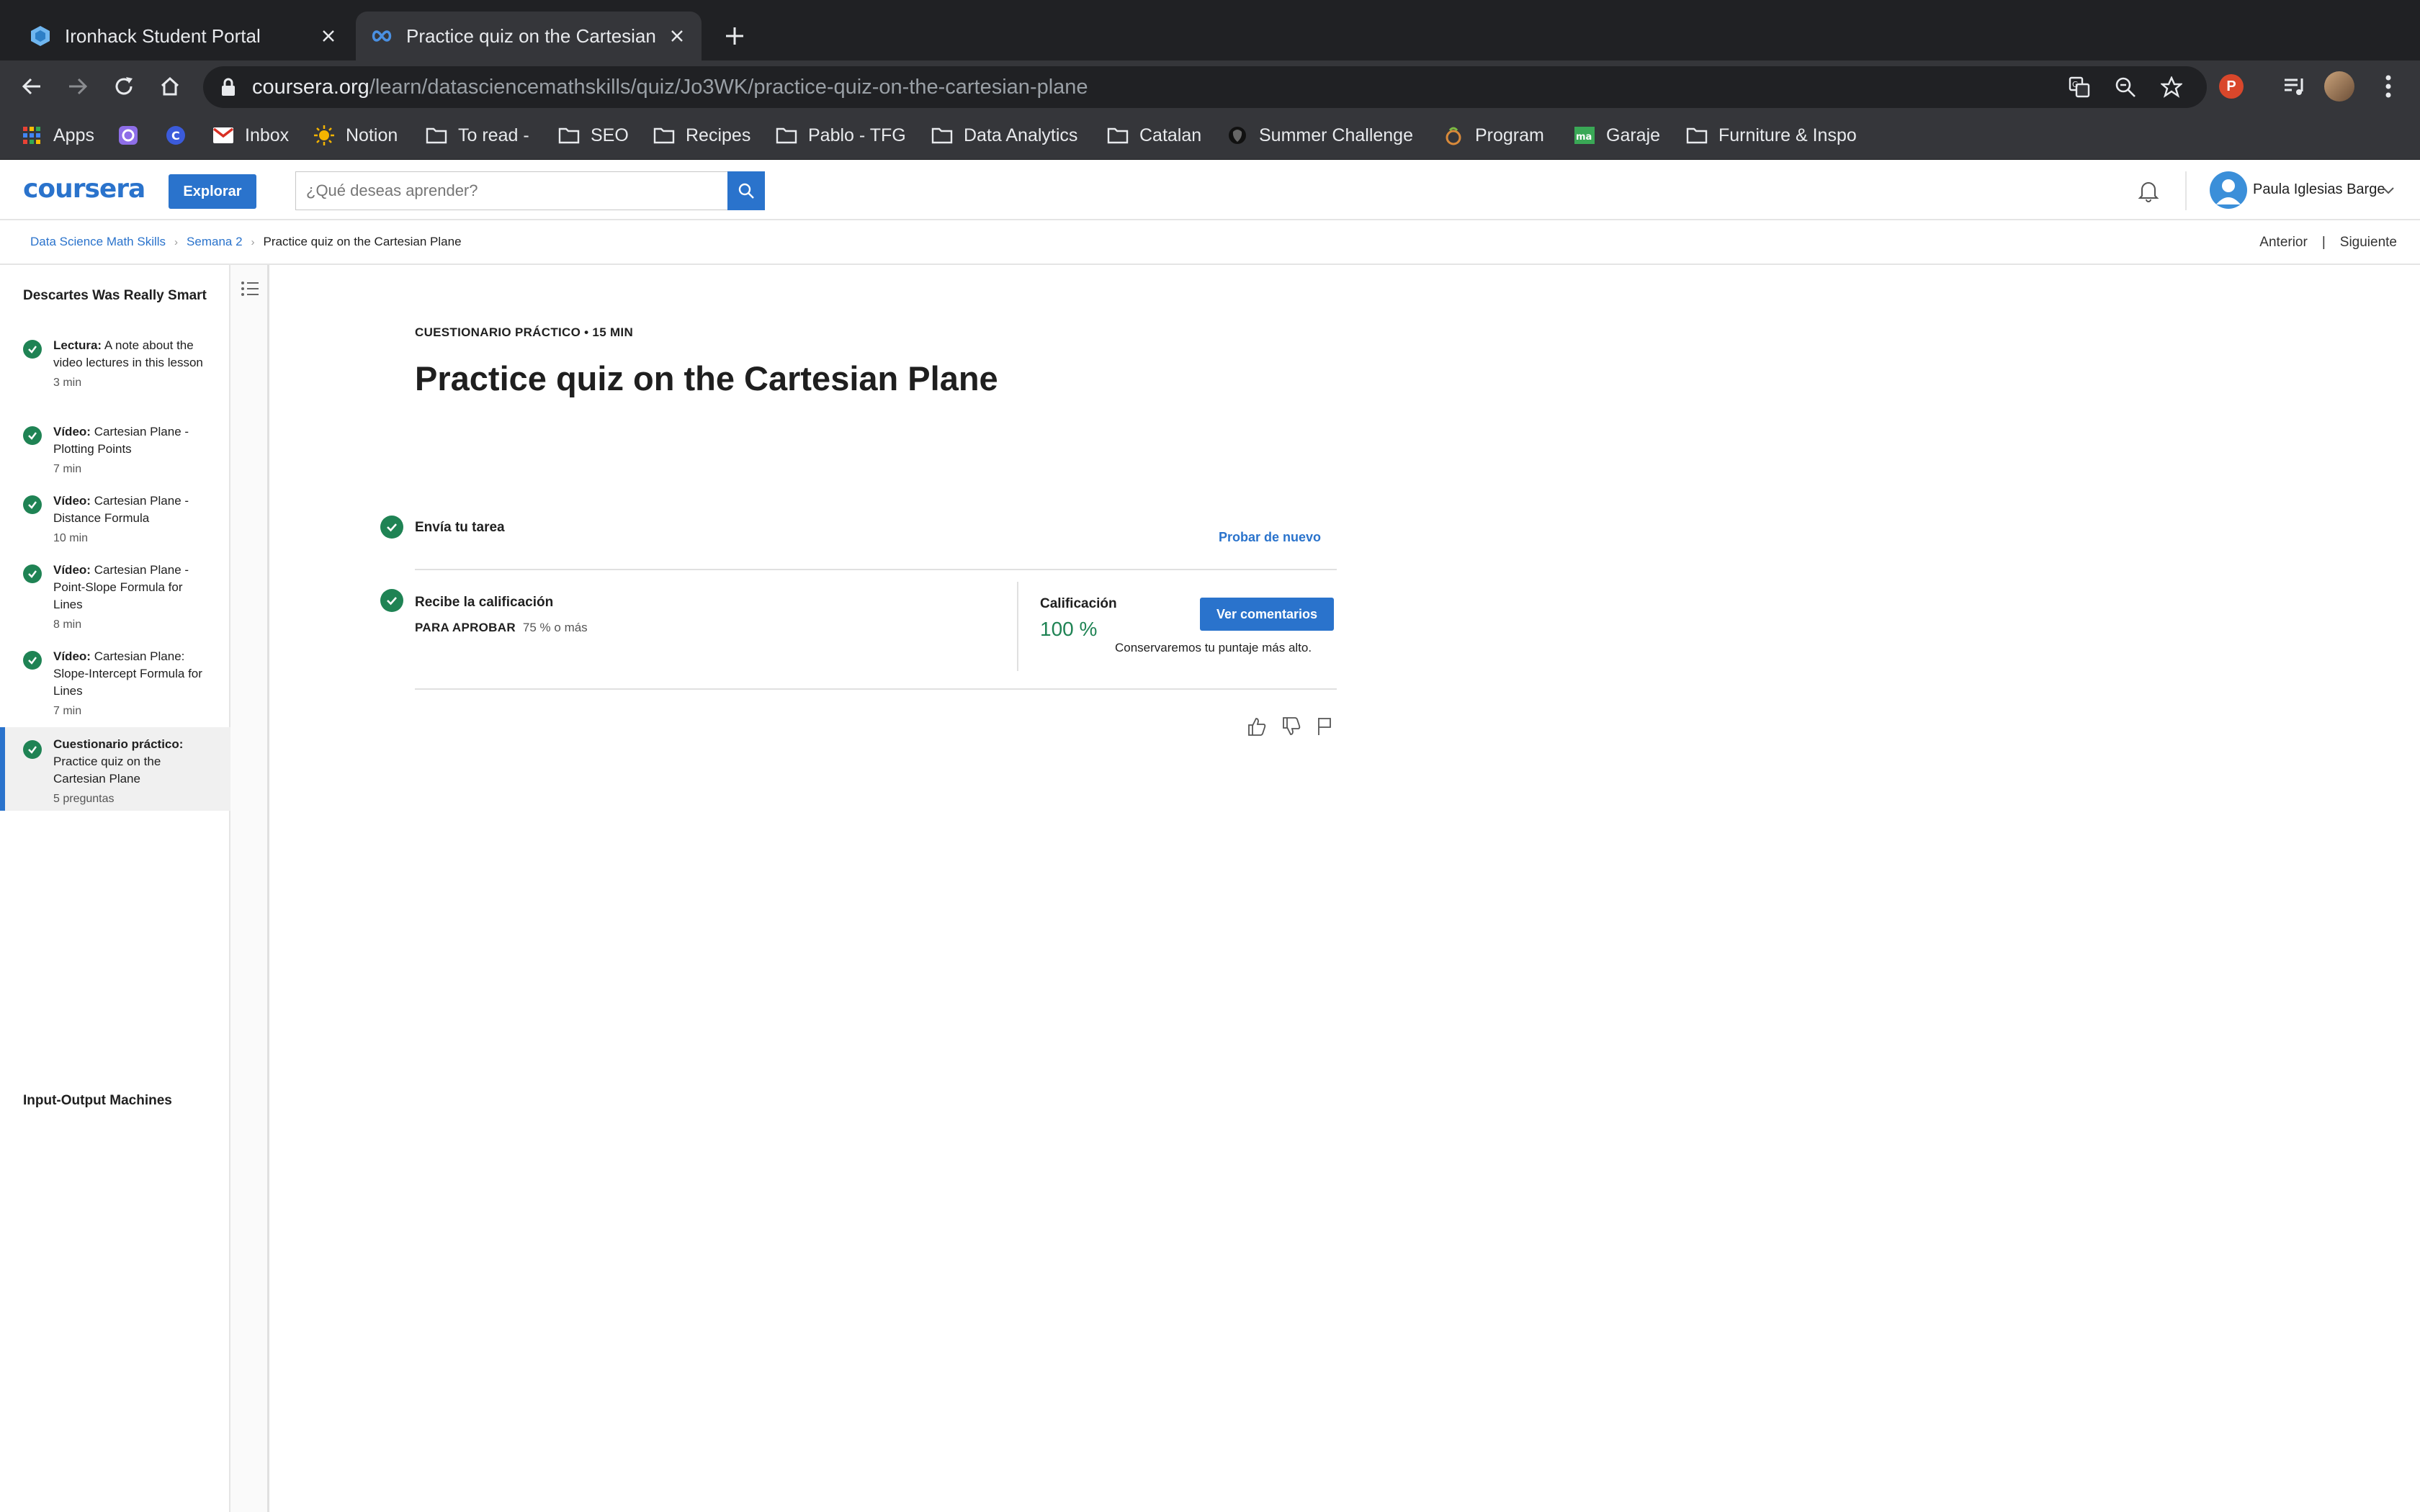  Describe the element at coordinates (1153, 135) in the screenshot. I see `bookmark-catalan: Catalan` at that location.